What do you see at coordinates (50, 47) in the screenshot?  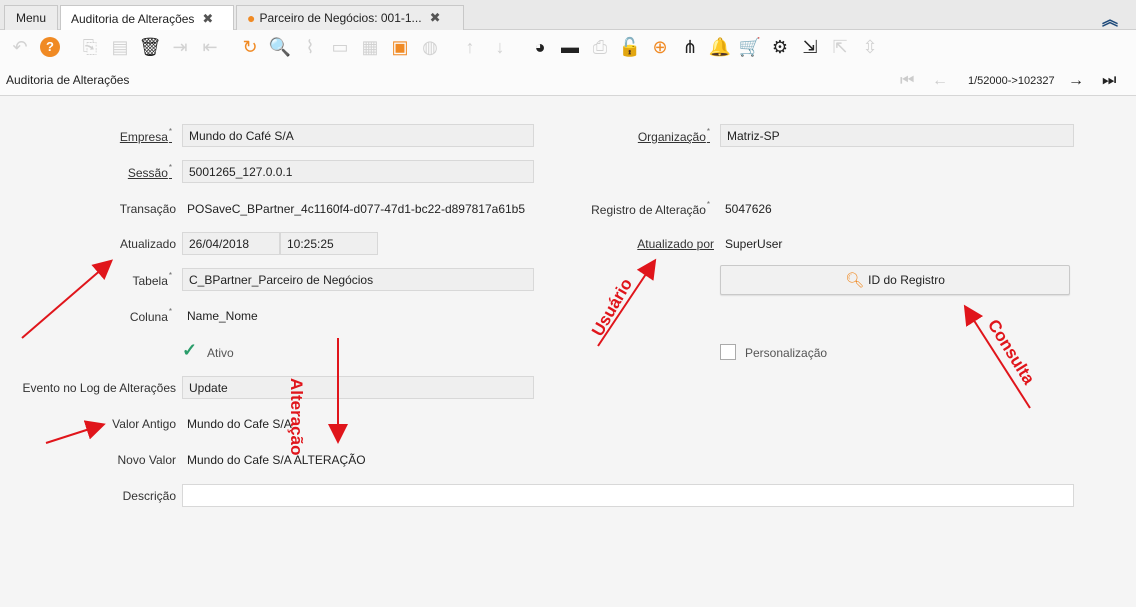 I see `help-icon: ?` at bounding box center [50, 47].